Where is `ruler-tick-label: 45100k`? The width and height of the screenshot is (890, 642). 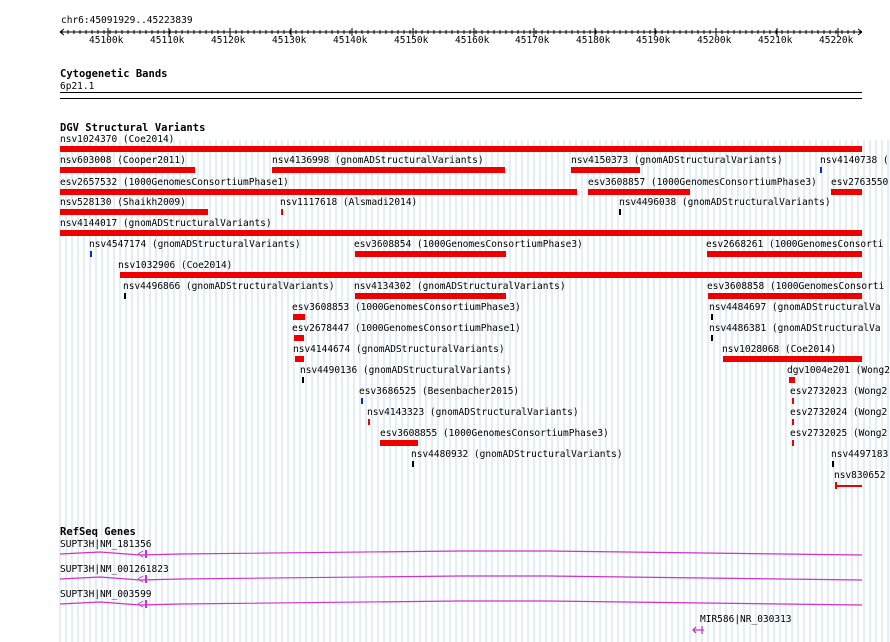 ruler-tick-label: 45100k is located at coordinates (106, 40).